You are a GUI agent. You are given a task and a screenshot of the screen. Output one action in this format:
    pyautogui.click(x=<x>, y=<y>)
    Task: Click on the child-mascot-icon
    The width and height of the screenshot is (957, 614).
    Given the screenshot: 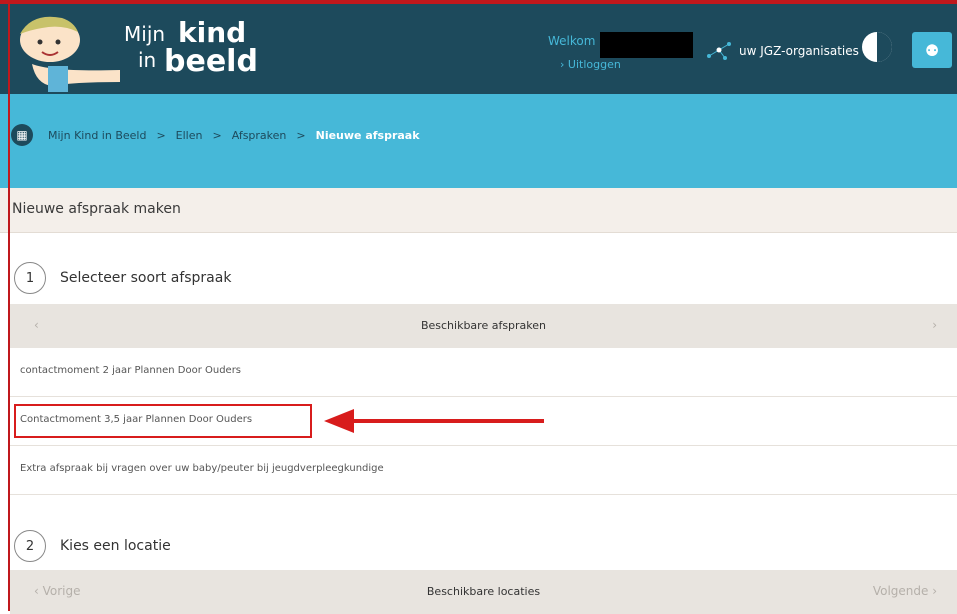 What is the action you would take?
    pyautogui.click(x=70, y=54)
    